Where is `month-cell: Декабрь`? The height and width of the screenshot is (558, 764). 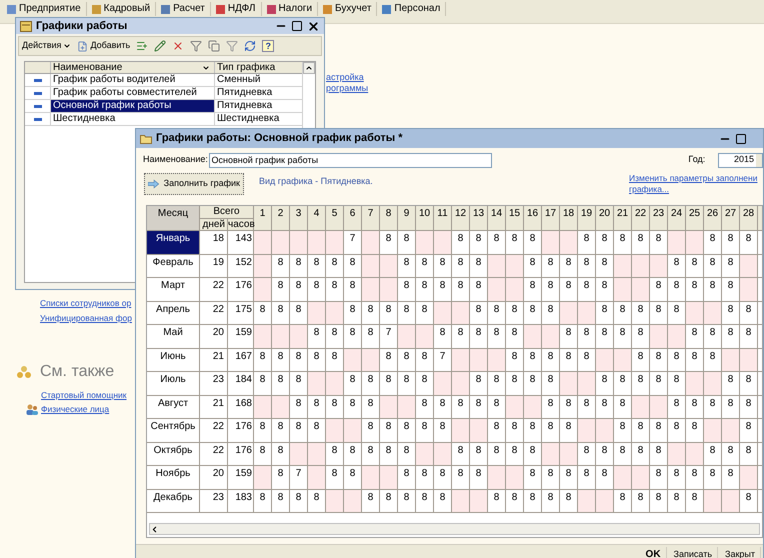
month-cell: Декабрь is located at coordinates (173, 501).